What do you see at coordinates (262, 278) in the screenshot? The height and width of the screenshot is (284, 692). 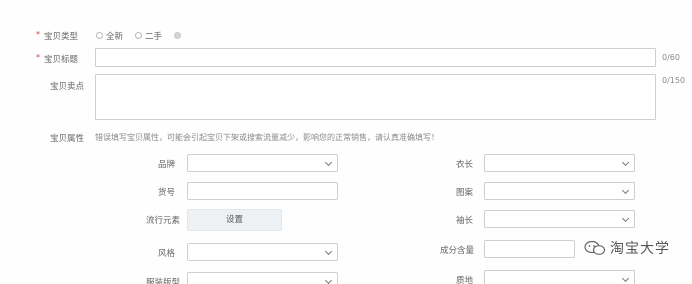 I see `fit-select` at bounding box center [262, 278].